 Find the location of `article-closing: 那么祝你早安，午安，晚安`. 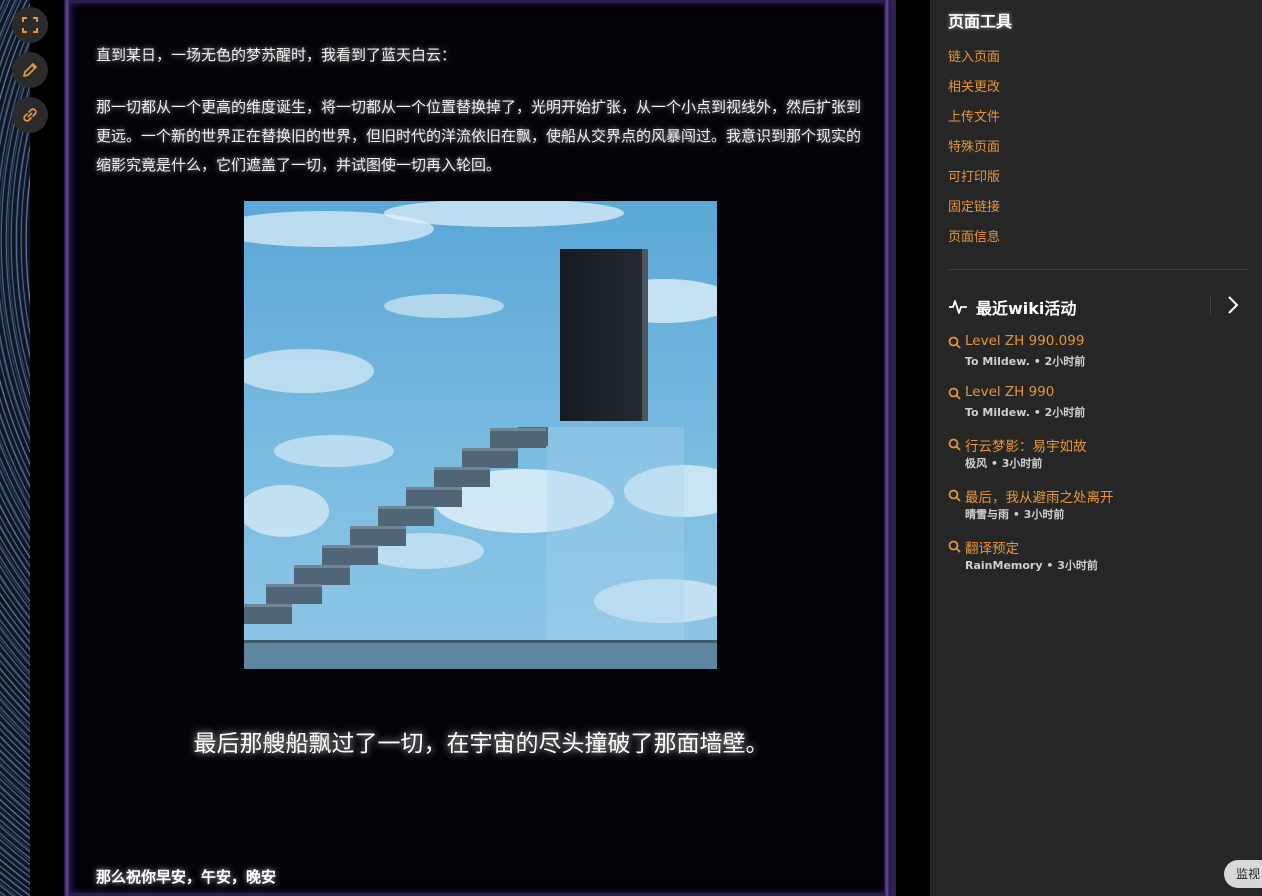

article-closing: 那么祝你早安，午安，晚安 is located at coordinates (186, 877).